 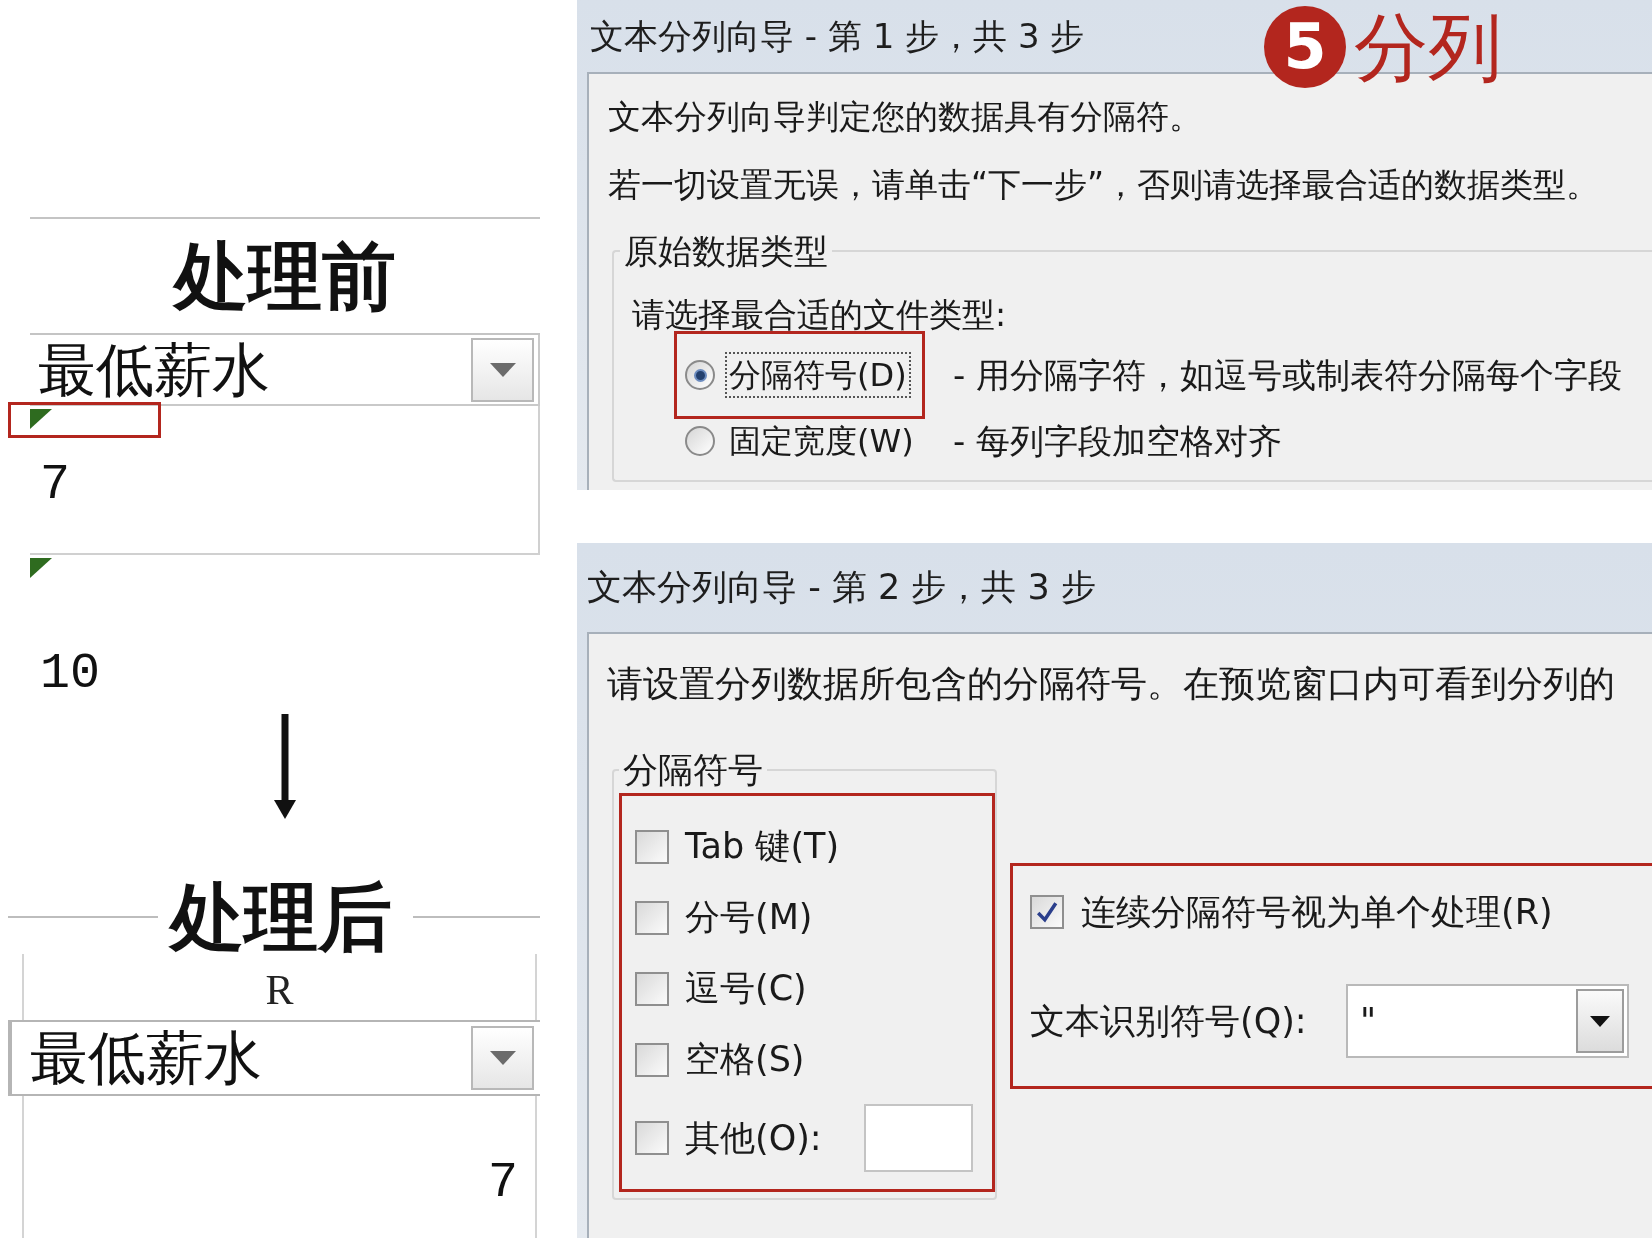 I want to click on callout-label: 分列, so click(x=1428, y=47).